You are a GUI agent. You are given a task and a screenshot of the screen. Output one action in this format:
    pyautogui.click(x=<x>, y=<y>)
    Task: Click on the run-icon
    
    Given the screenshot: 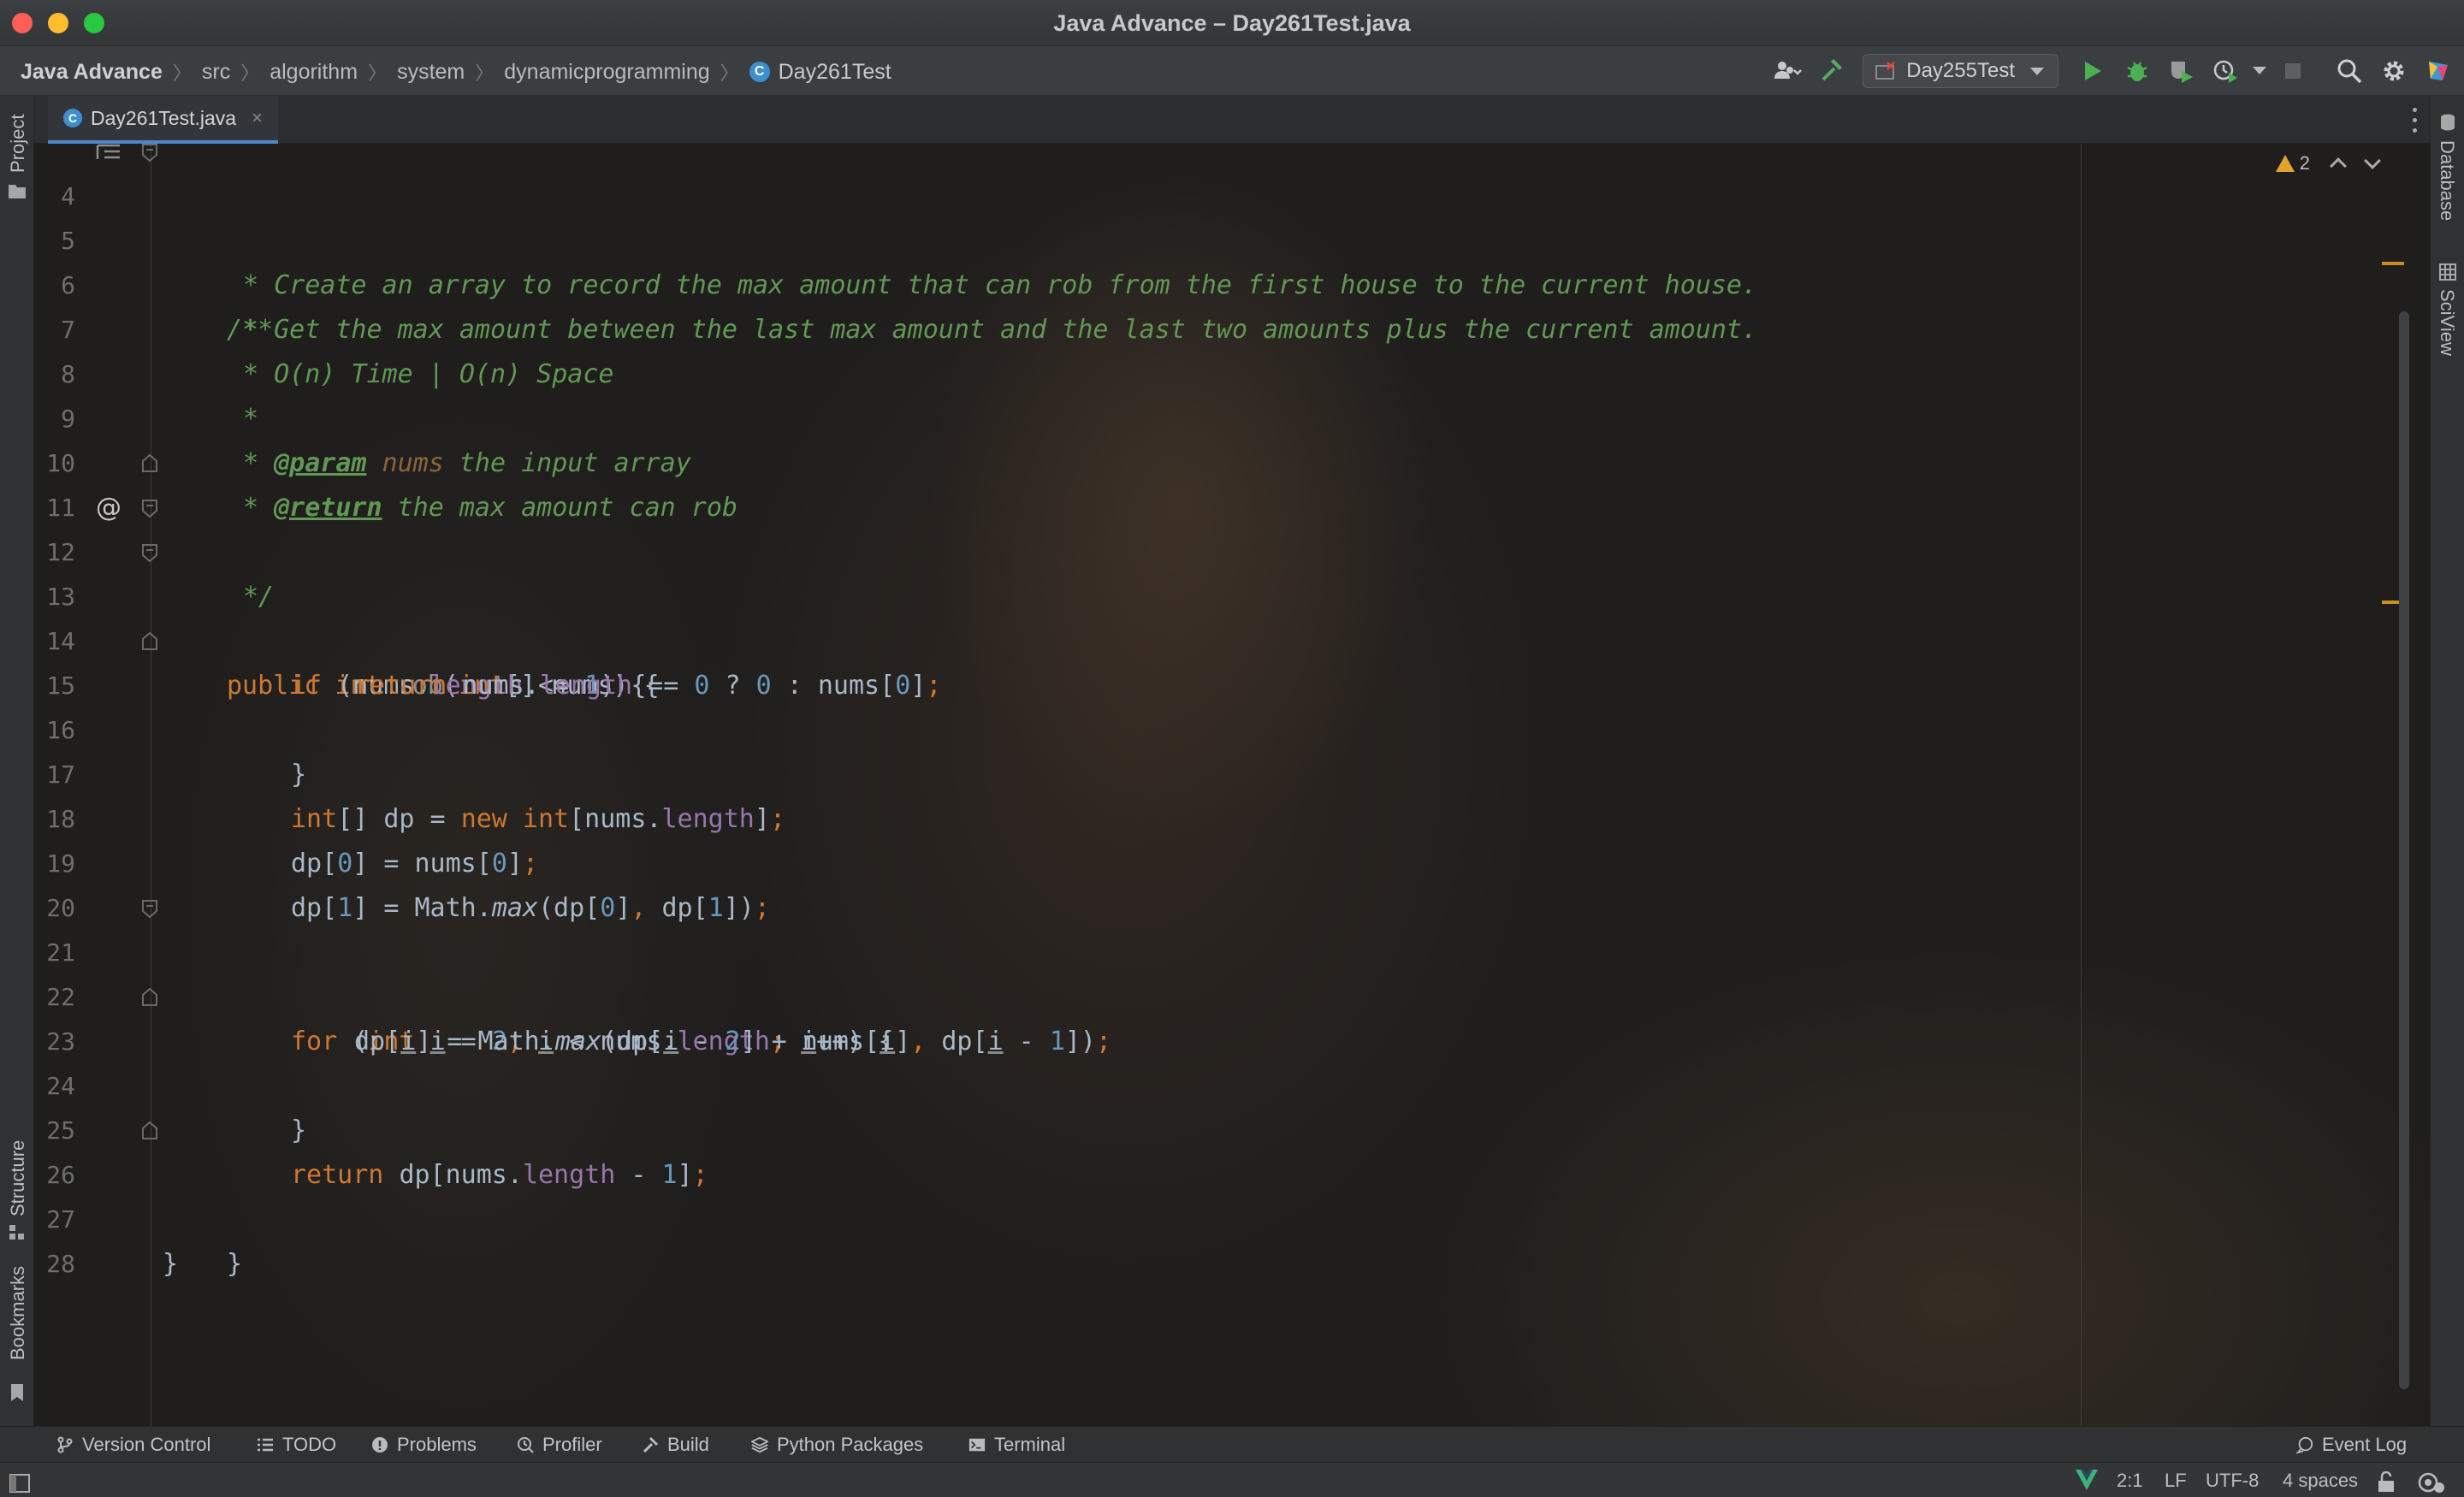 What is the action you would take?
    pyautogui.click(x=2092, y=71)
    